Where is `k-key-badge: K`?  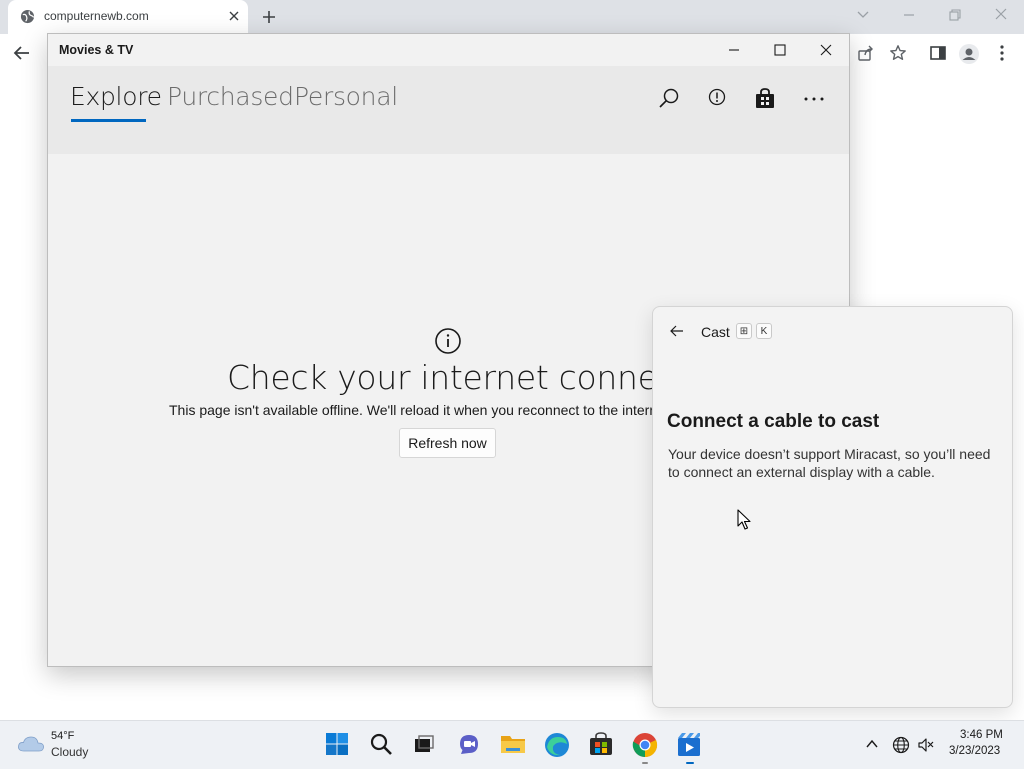 k-key-badge: K is located at coordinates (764, 331).